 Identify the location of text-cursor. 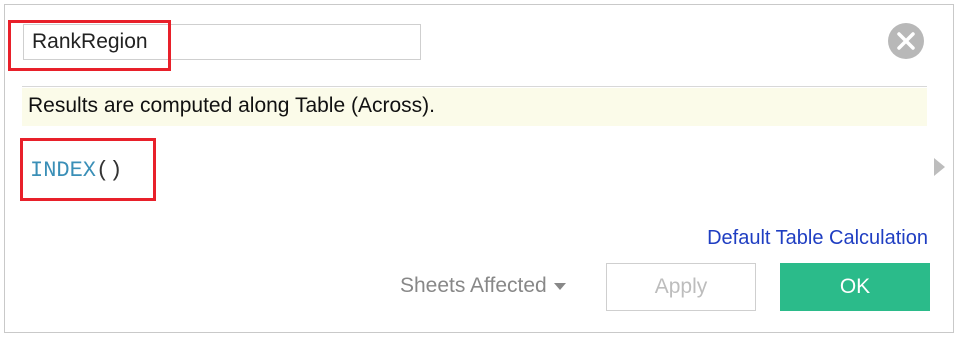
(154, 177).